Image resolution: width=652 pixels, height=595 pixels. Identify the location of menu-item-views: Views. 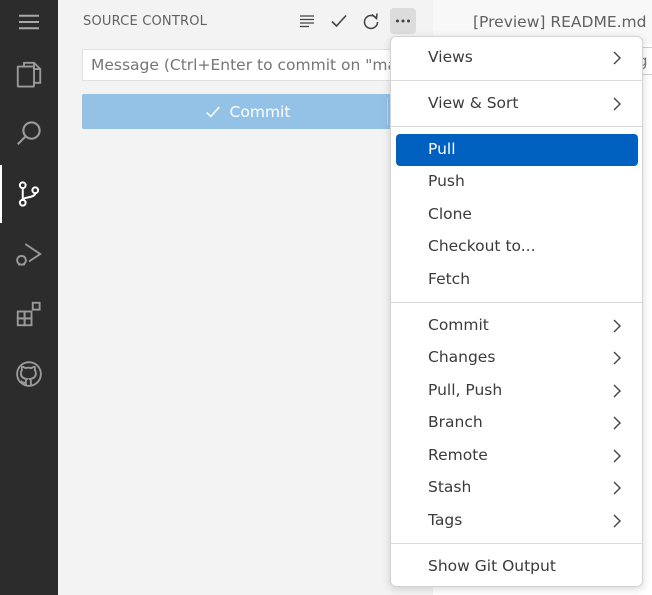
(517, 58).